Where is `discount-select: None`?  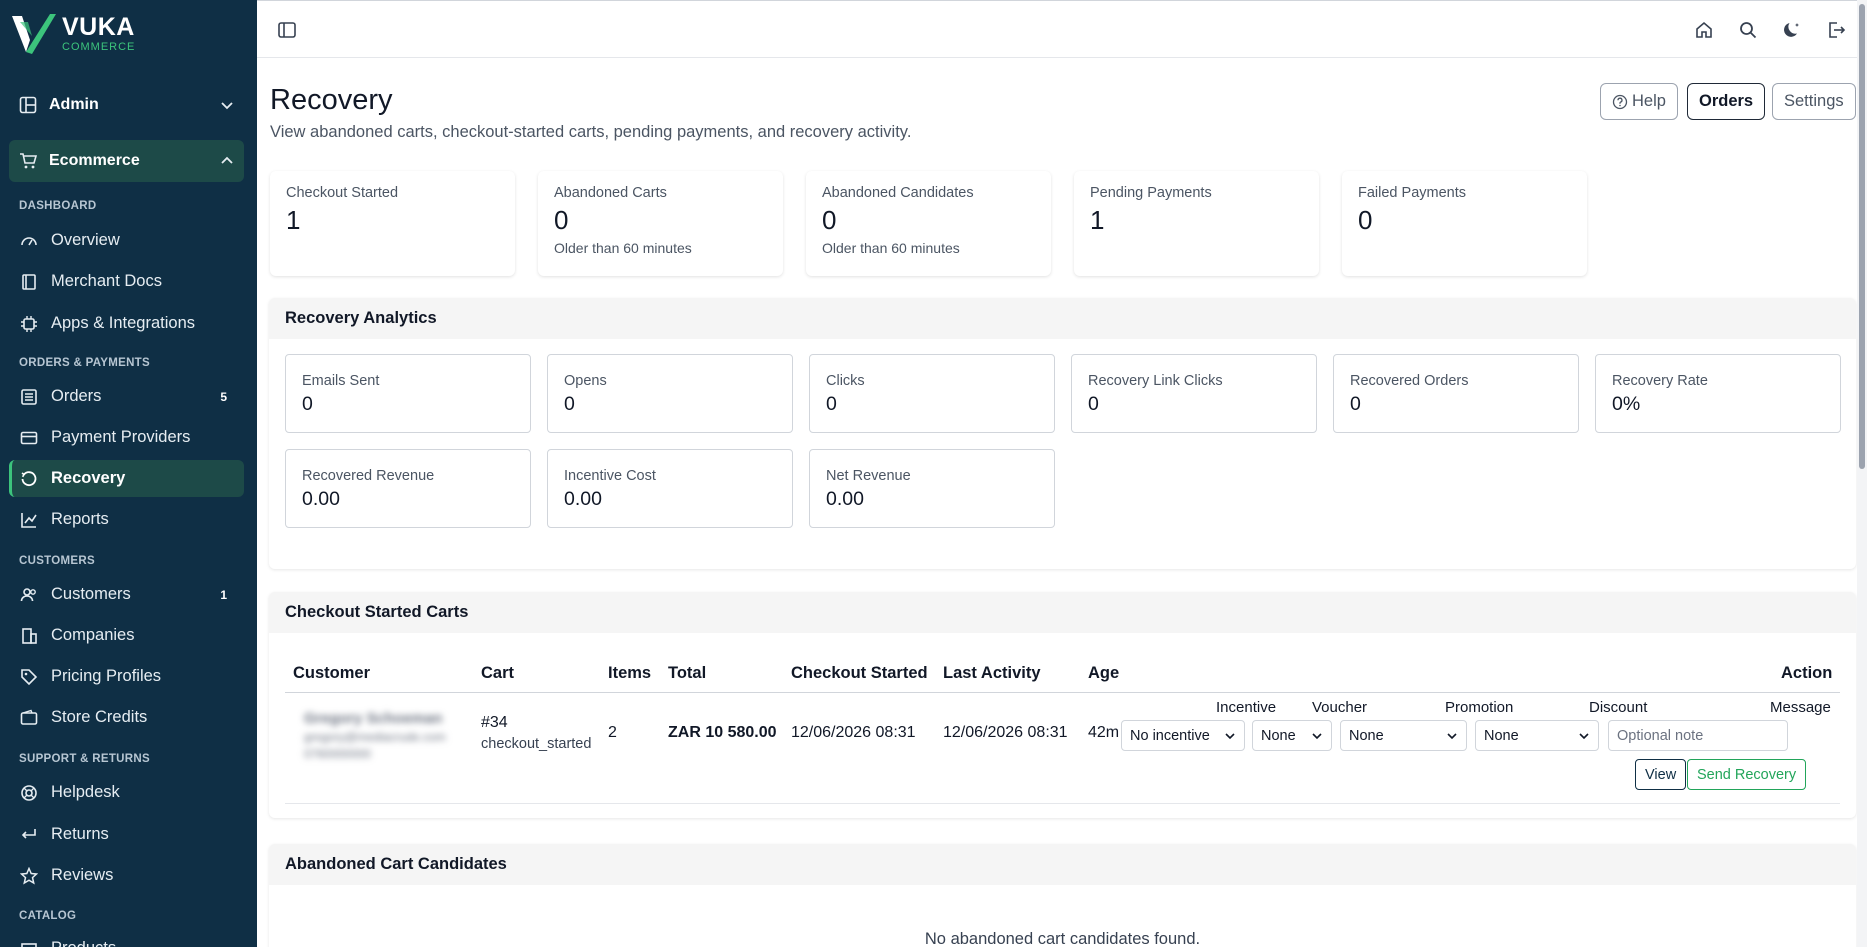
discount-select: None is located at coordinates (1537, 735).